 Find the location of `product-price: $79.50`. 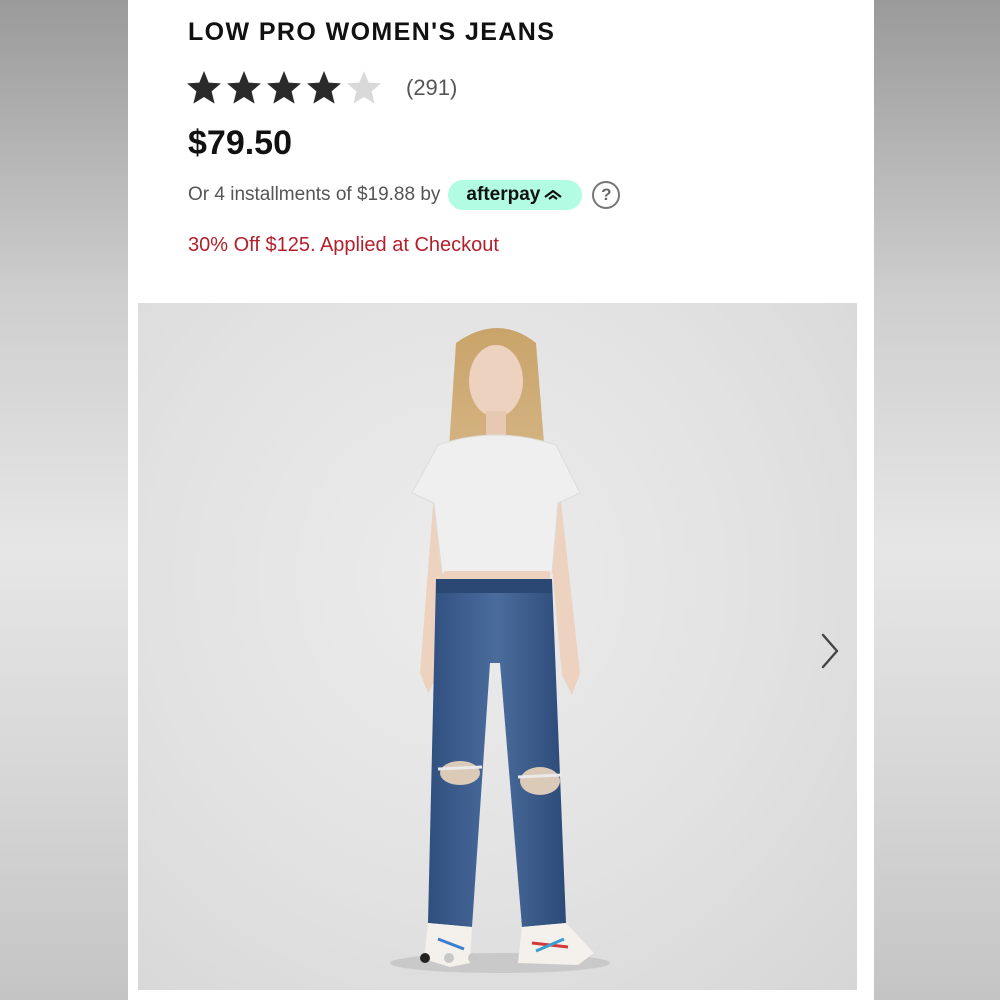

product-price: $79.50 is located at coordinates (240, 143).